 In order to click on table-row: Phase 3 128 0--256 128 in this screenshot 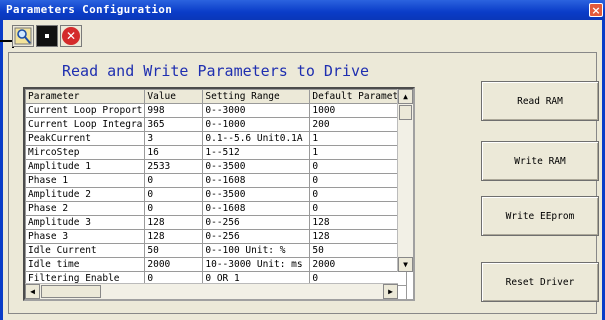, I will do `click(216, 236)`.